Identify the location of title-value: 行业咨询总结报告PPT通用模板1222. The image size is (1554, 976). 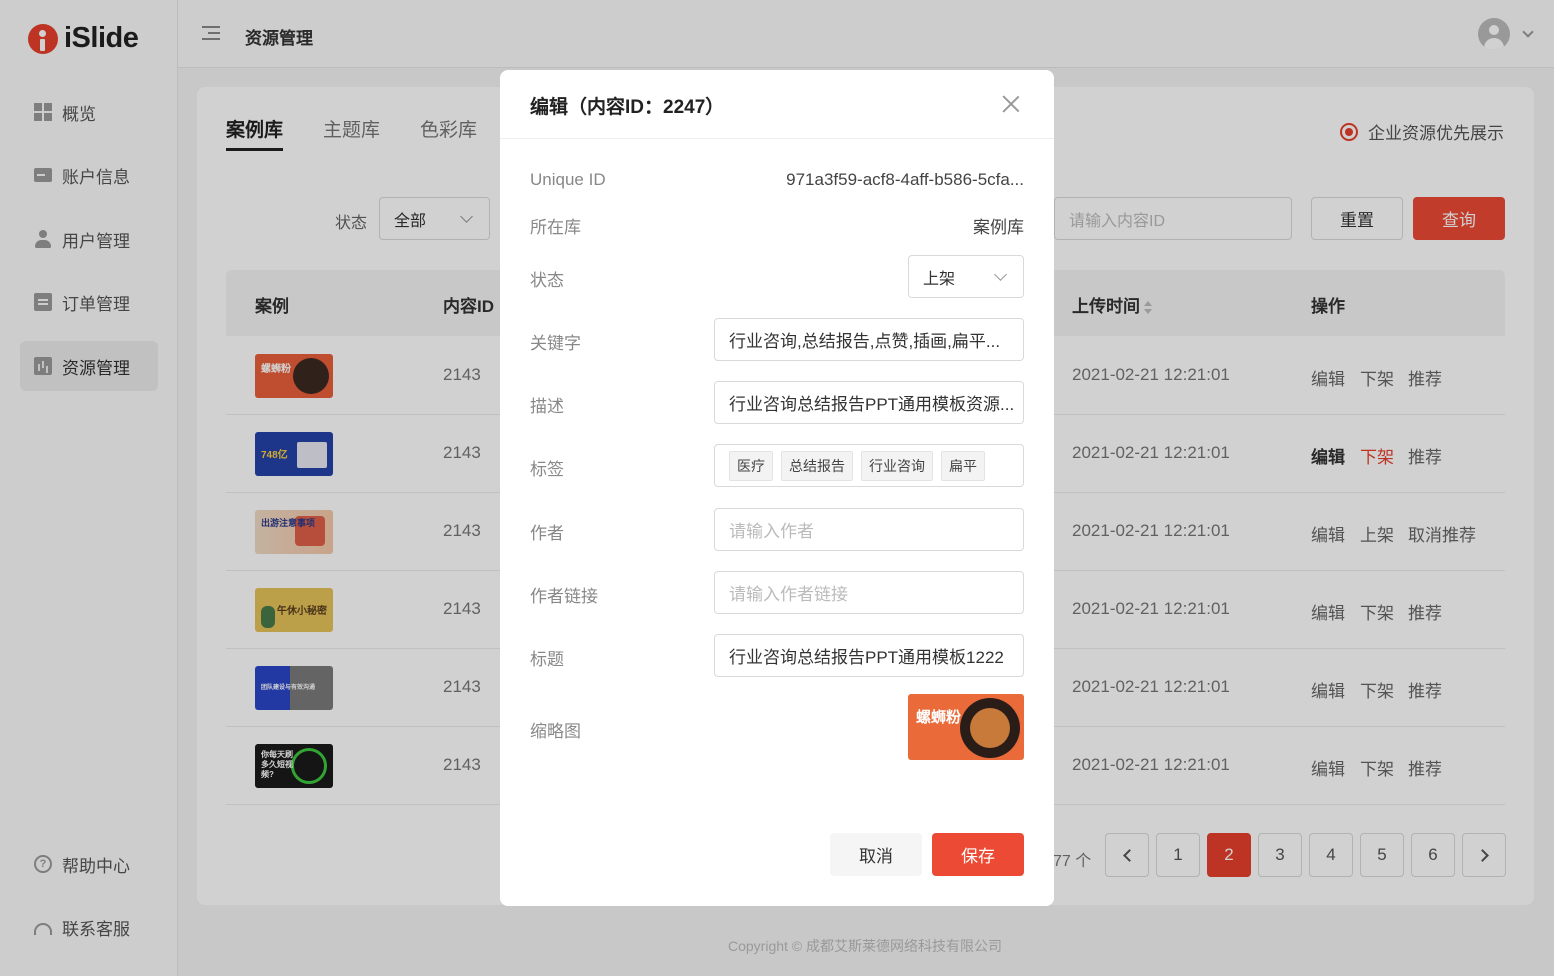
(866, 657).